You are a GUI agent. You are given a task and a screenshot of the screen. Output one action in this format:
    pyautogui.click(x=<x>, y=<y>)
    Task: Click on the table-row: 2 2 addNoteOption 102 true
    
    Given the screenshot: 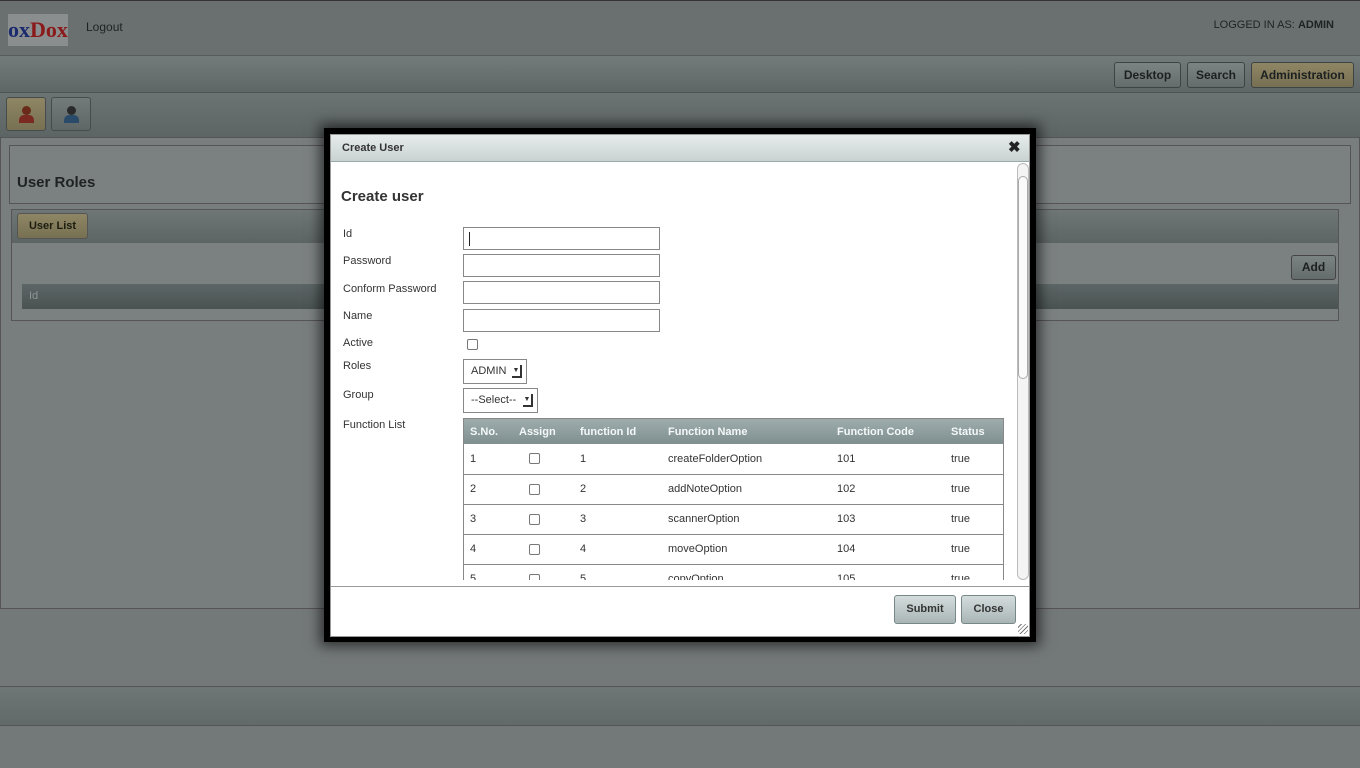 What is the action you would take?
    pyautogui.click(x=733, y=489)
    